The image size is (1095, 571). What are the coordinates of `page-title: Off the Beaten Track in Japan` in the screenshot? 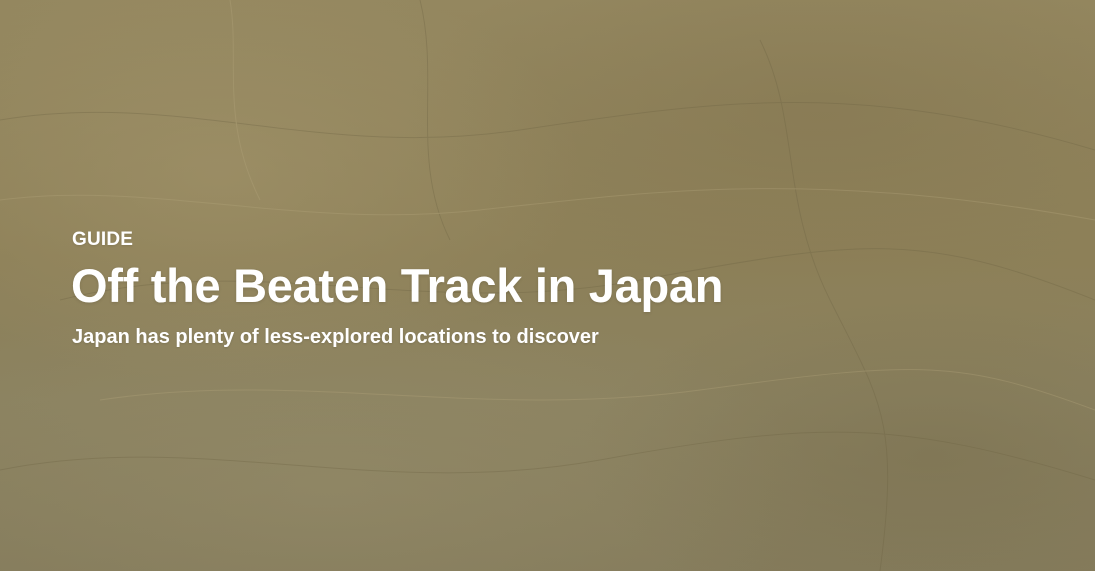 It's located at (397, 285).